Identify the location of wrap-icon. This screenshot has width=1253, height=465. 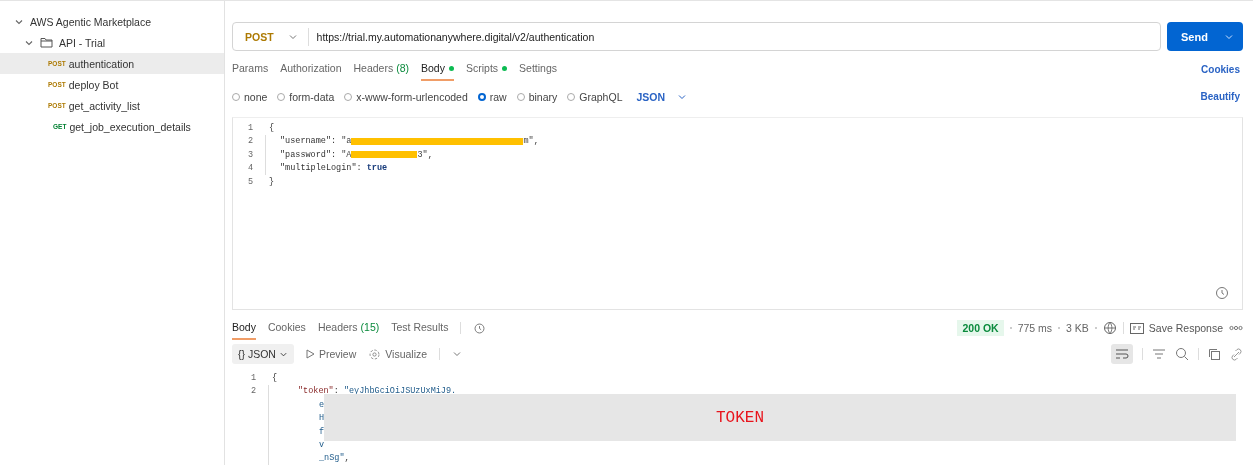
(1122, 354).